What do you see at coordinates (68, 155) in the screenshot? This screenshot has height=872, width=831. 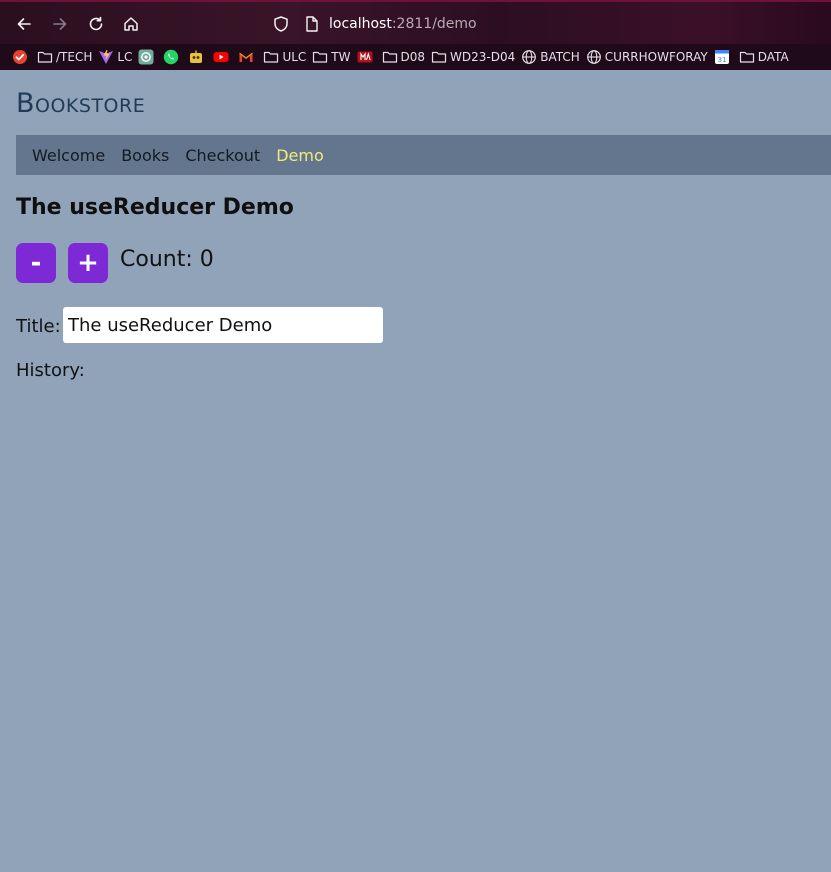 I see `nav-welcome: Welcome` at bounding box center [68, 155].